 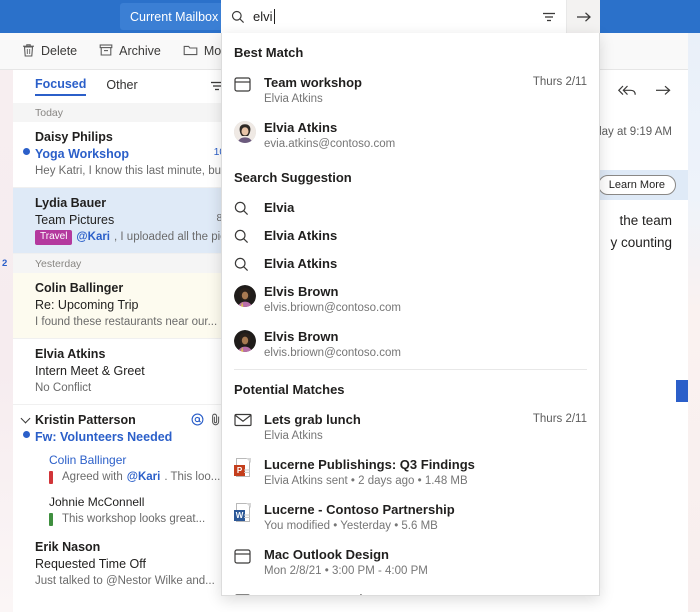 I want to click on forward-arrow-icon, so click(x=663, y=93).